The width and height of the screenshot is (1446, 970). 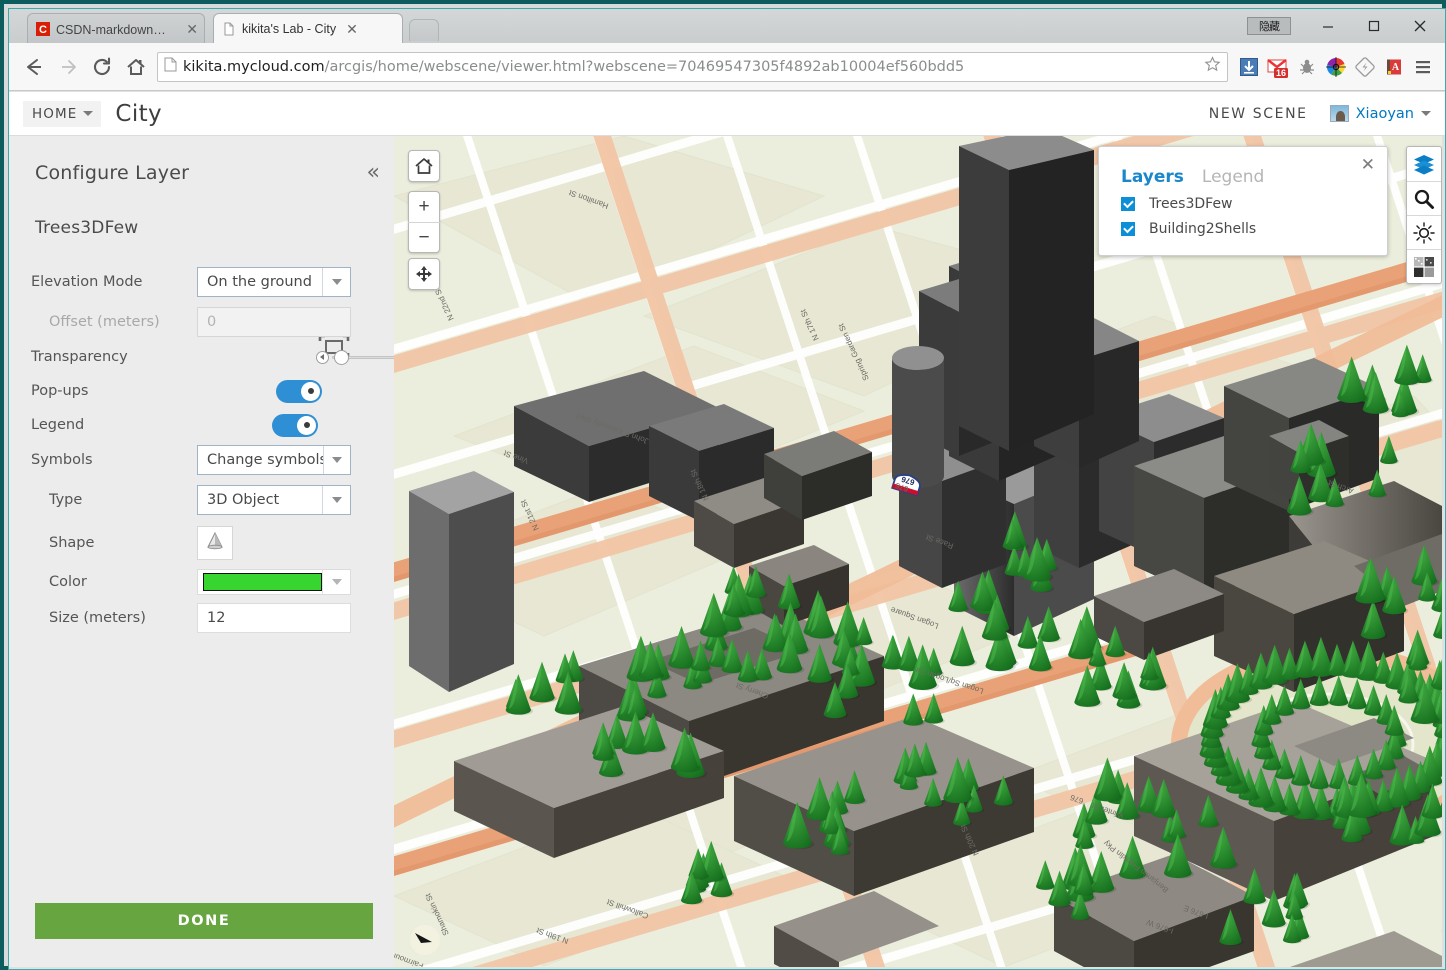 I want to click on svg-text: A, so click(x=1395, y=67).